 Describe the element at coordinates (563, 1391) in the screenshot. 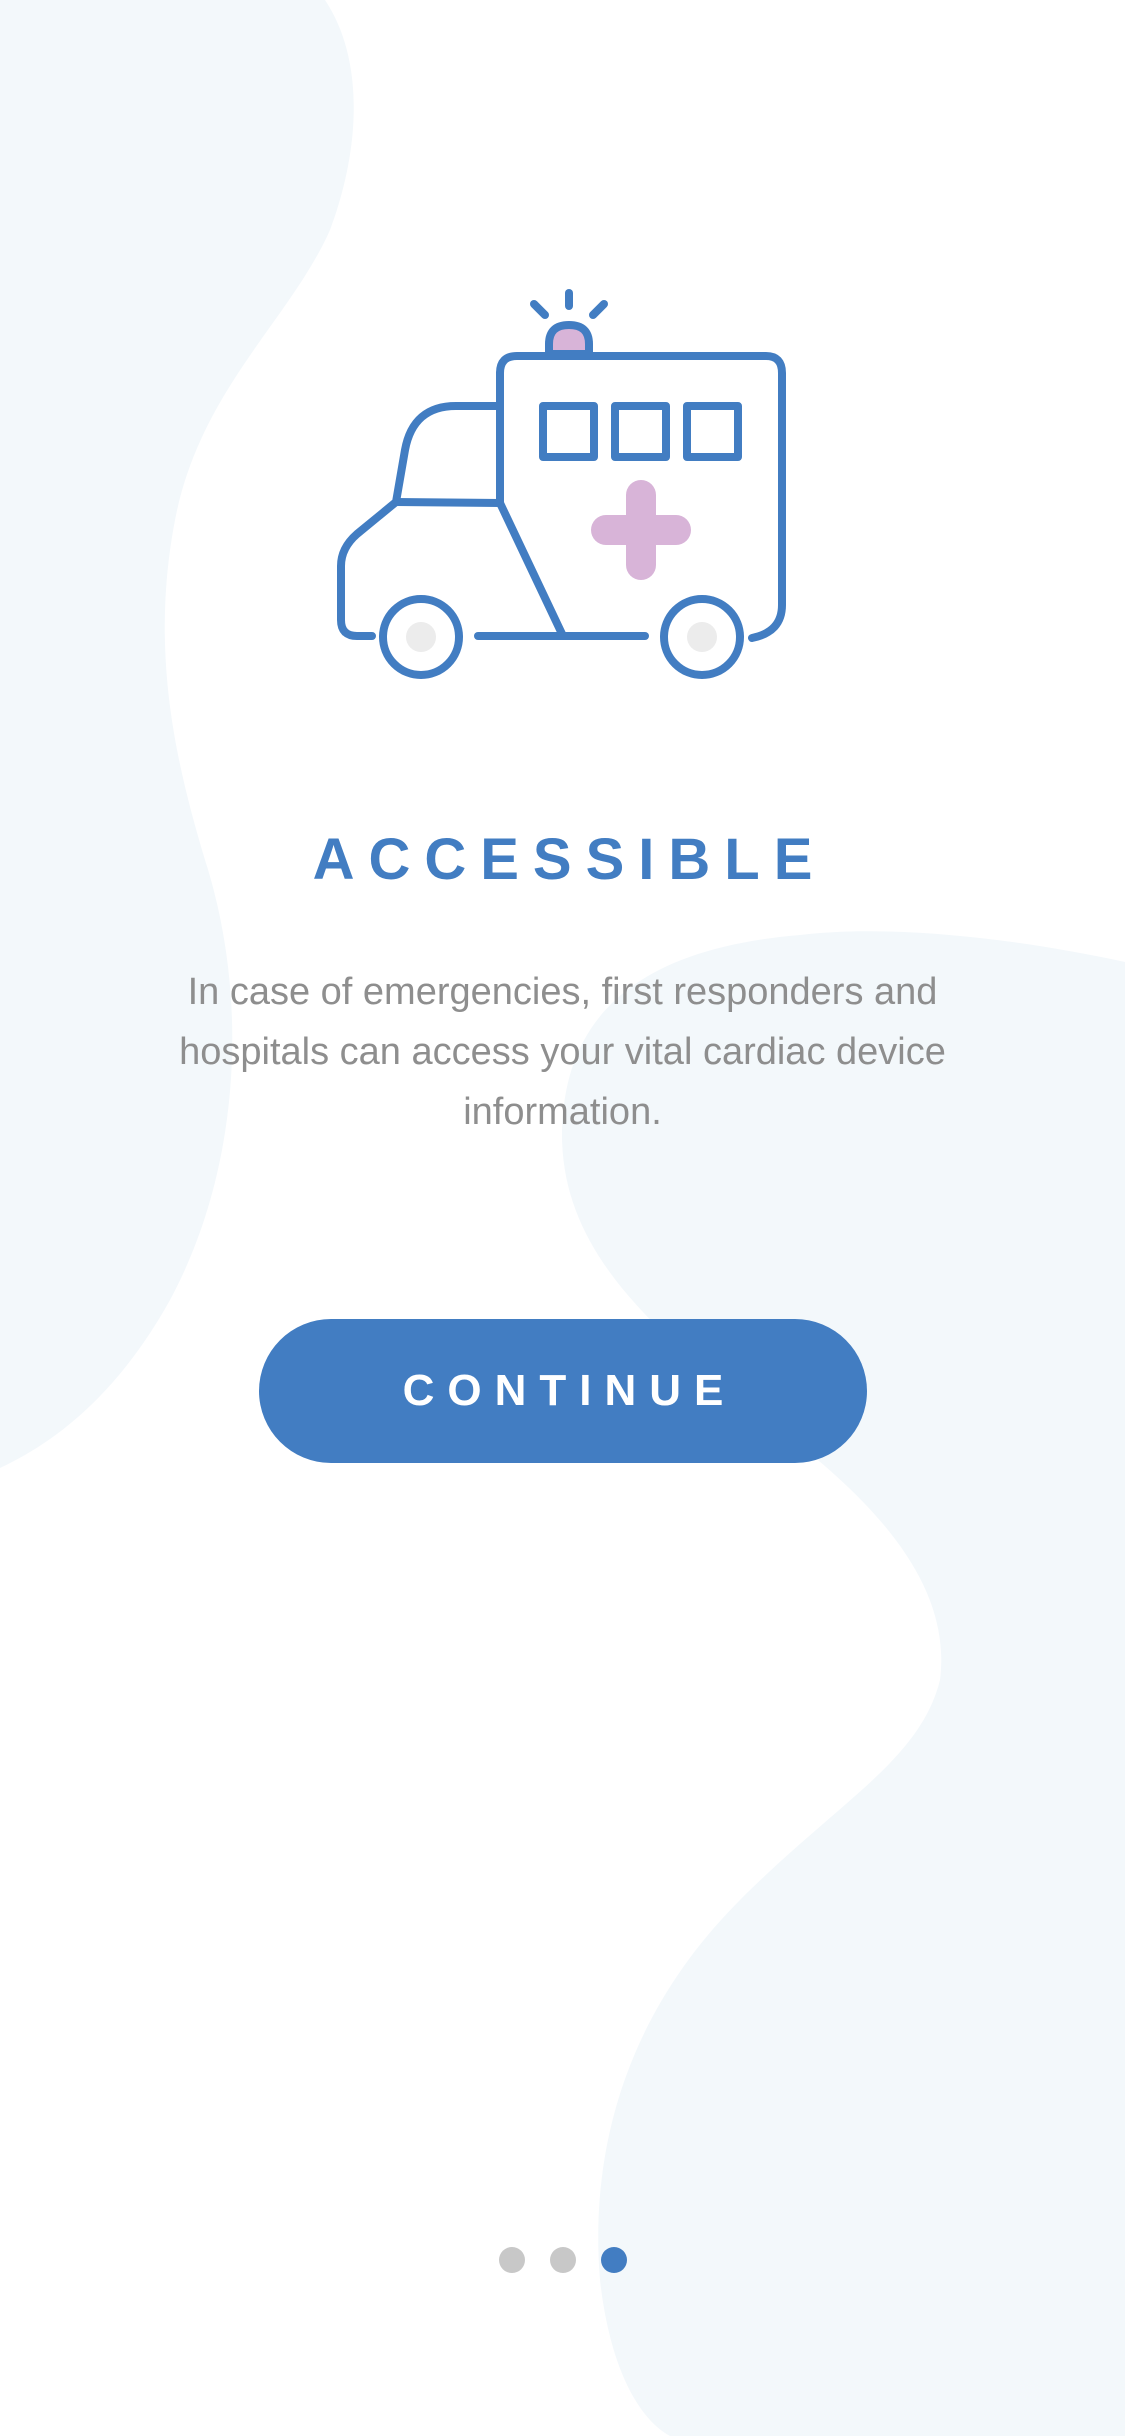

I see `continue-button: CONTINUE` at that location.